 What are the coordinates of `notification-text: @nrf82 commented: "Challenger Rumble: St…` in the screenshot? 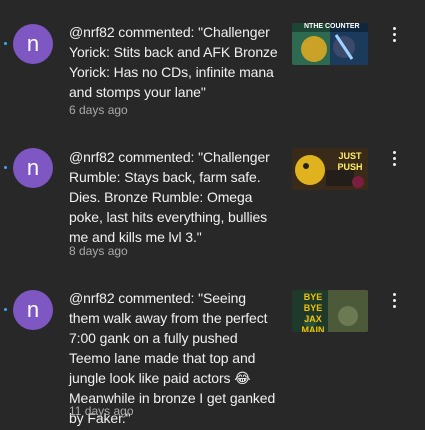 It's located at (174, 197).